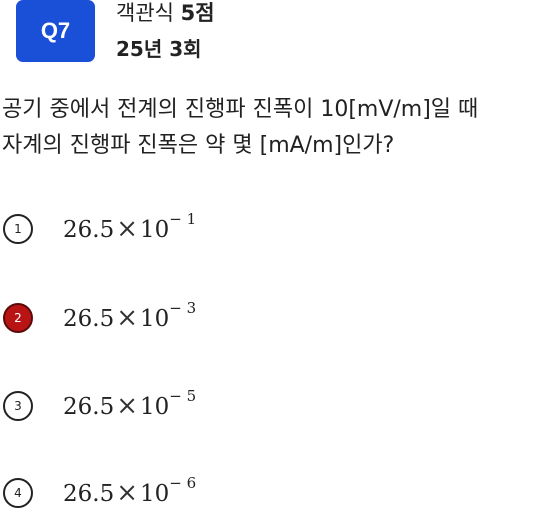 Image resolution: width=560 pixels, height=513 pixels. I want to click on option-1-times: ×, so click(127, 229).